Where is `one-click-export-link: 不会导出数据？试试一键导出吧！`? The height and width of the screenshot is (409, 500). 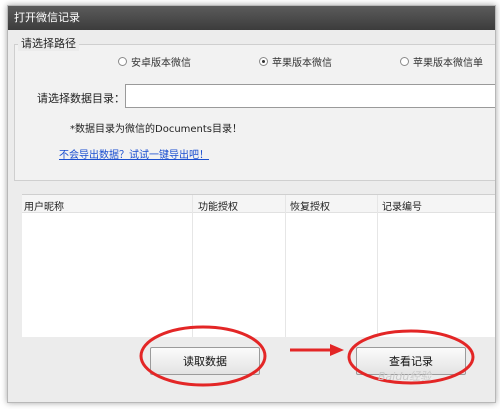
one-click-export-link: 不会导出数据？试试一键导出吧！ is located at coordinates (134, 153).